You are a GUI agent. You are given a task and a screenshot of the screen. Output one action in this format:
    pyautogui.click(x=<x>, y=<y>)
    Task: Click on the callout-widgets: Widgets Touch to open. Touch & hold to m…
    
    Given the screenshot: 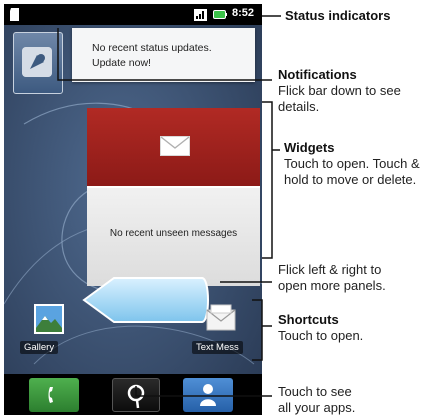 What is the action you would take?
    pyautogui.click(x=352, y=164)
    